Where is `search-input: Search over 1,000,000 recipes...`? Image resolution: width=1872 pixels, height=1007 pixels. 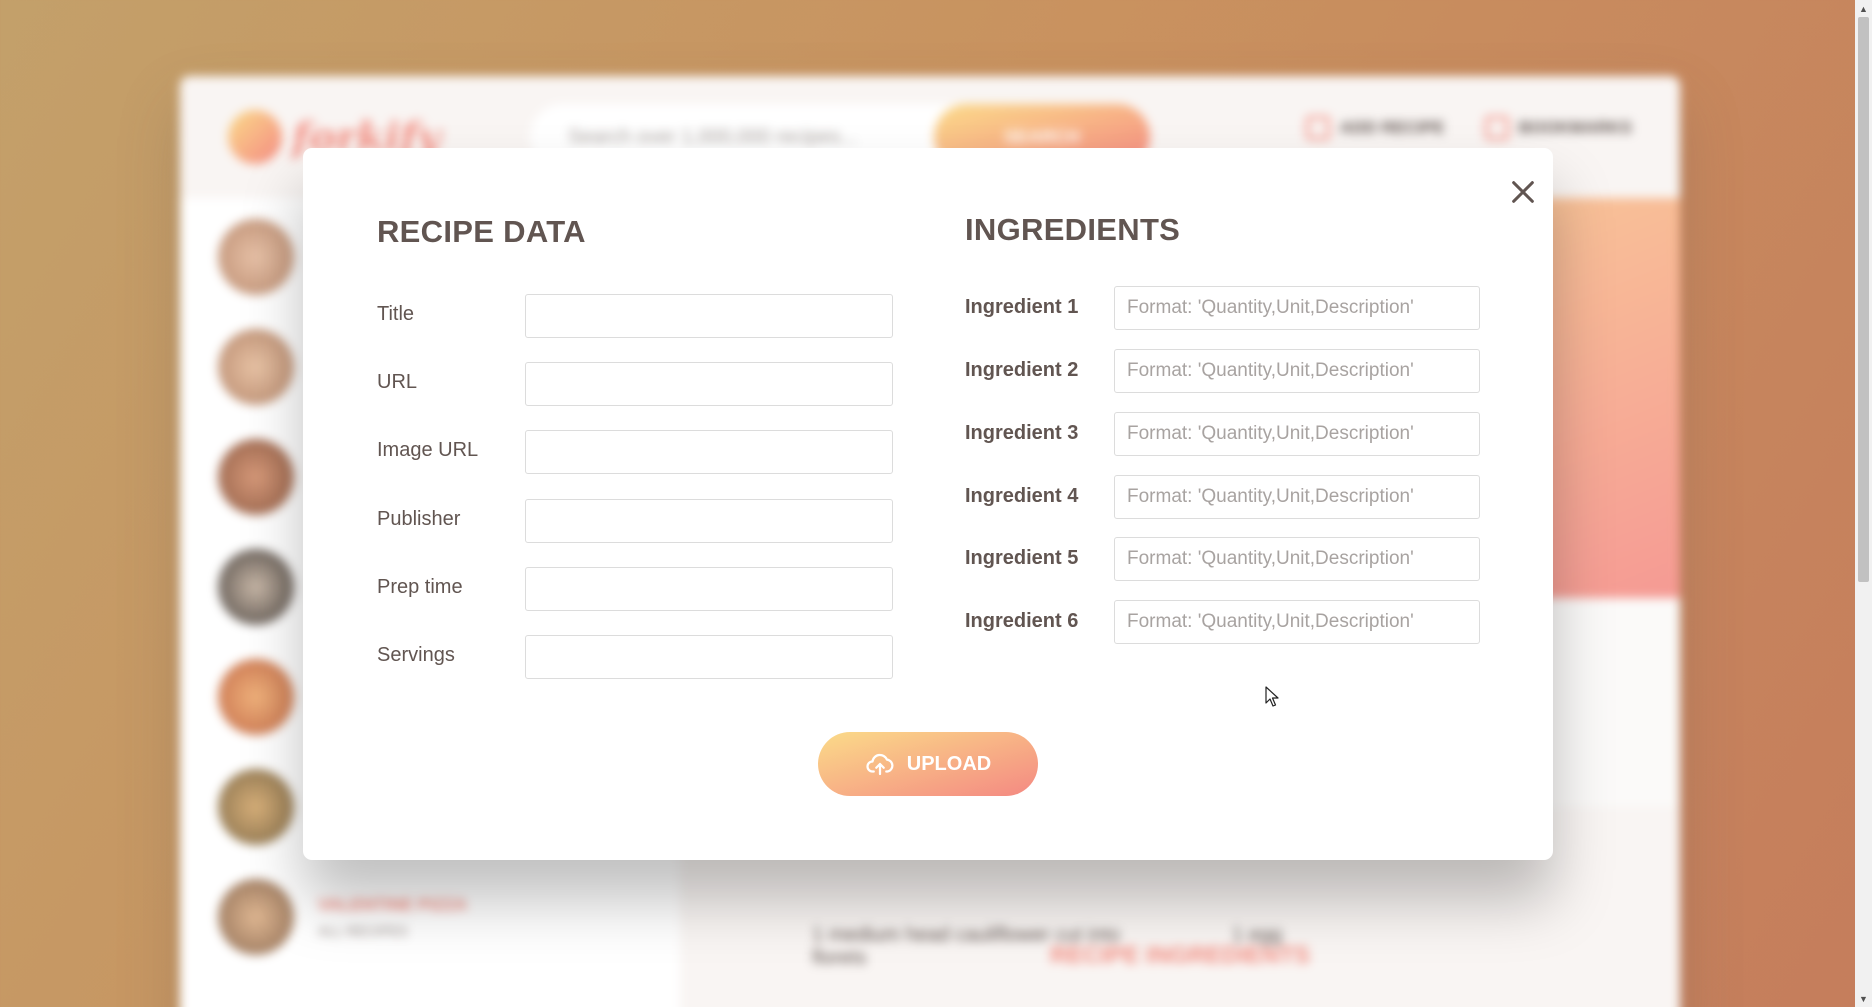 search-input: Search over 1,000,000 recipes... is located at coordinates (713, 136).